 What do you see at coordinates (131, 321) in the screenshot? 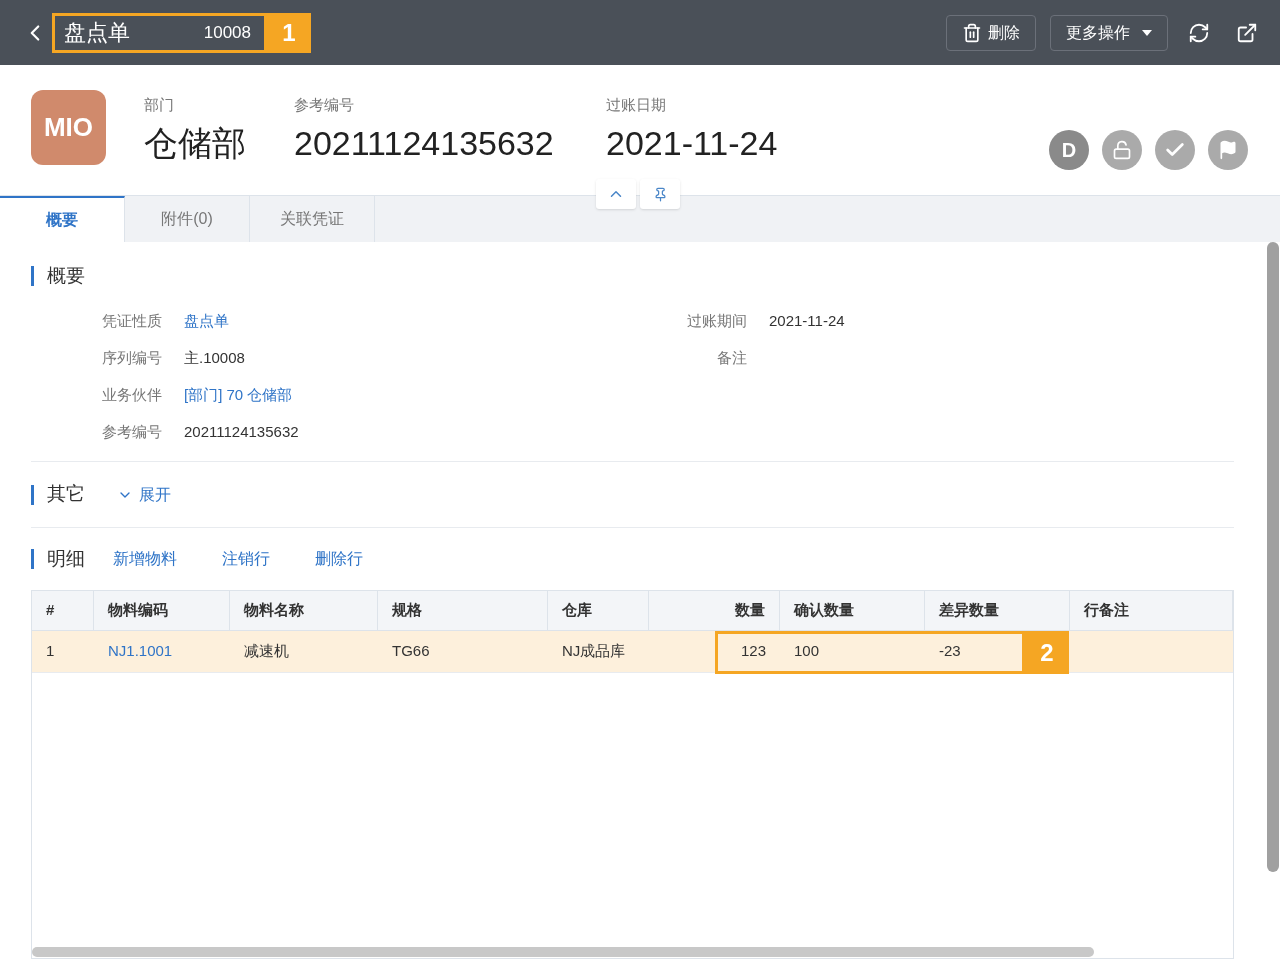
I see `field-label: 凭证性质` at bounding box center [131, 321].